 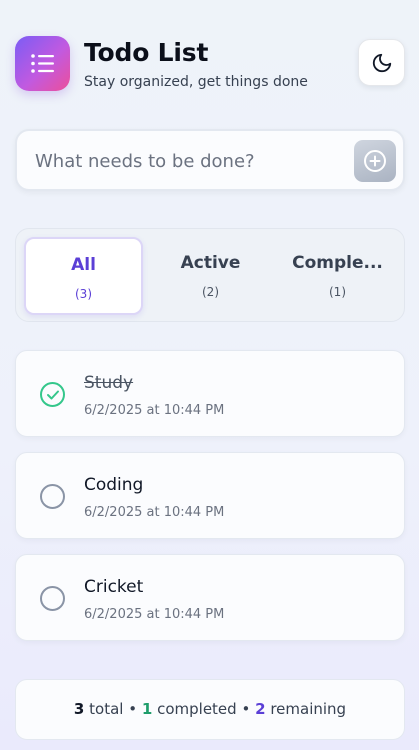 I want to click on add-todo-button, so click(x=375, y=161).